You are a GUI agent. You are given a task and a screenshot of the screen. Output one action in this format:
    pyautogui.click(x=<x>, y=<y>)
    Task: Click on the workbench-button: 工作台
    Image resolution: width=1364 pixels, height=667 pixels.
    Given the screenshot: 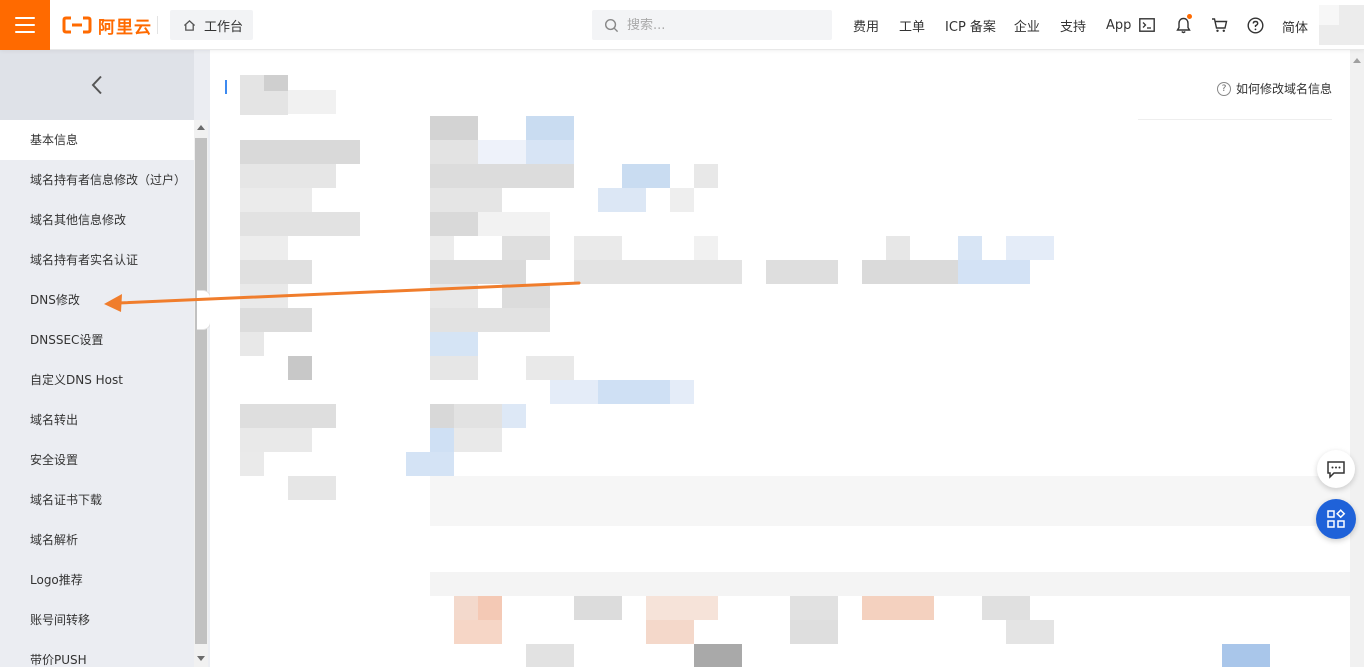 What is the action you would take?
    pyautogui.click(x=211, y=25)
    